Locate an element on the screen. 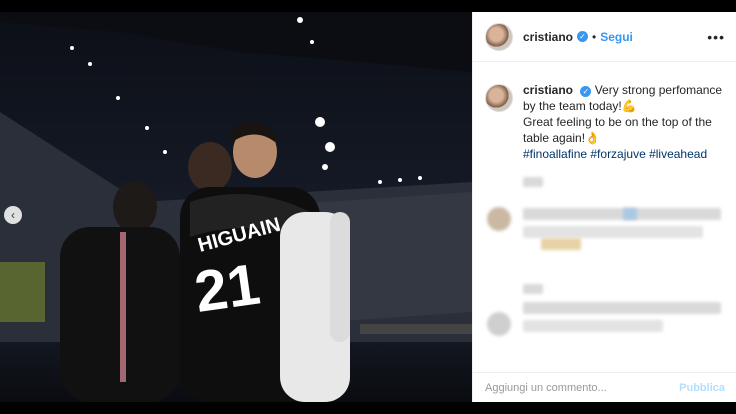 The width and height of the screenshot is (736, 414). caption-line-3: Great feeling to be on the top of the is located at coordinates (617, 122).